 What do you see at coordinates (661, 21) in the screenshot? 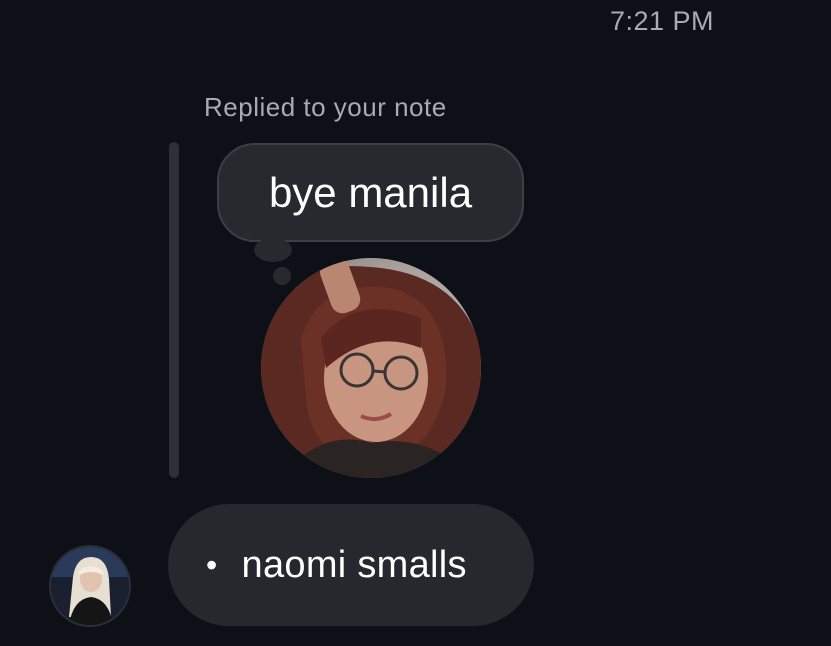
I see `message-timestamp: 7:21 PM` at bounding box center [661, 21].